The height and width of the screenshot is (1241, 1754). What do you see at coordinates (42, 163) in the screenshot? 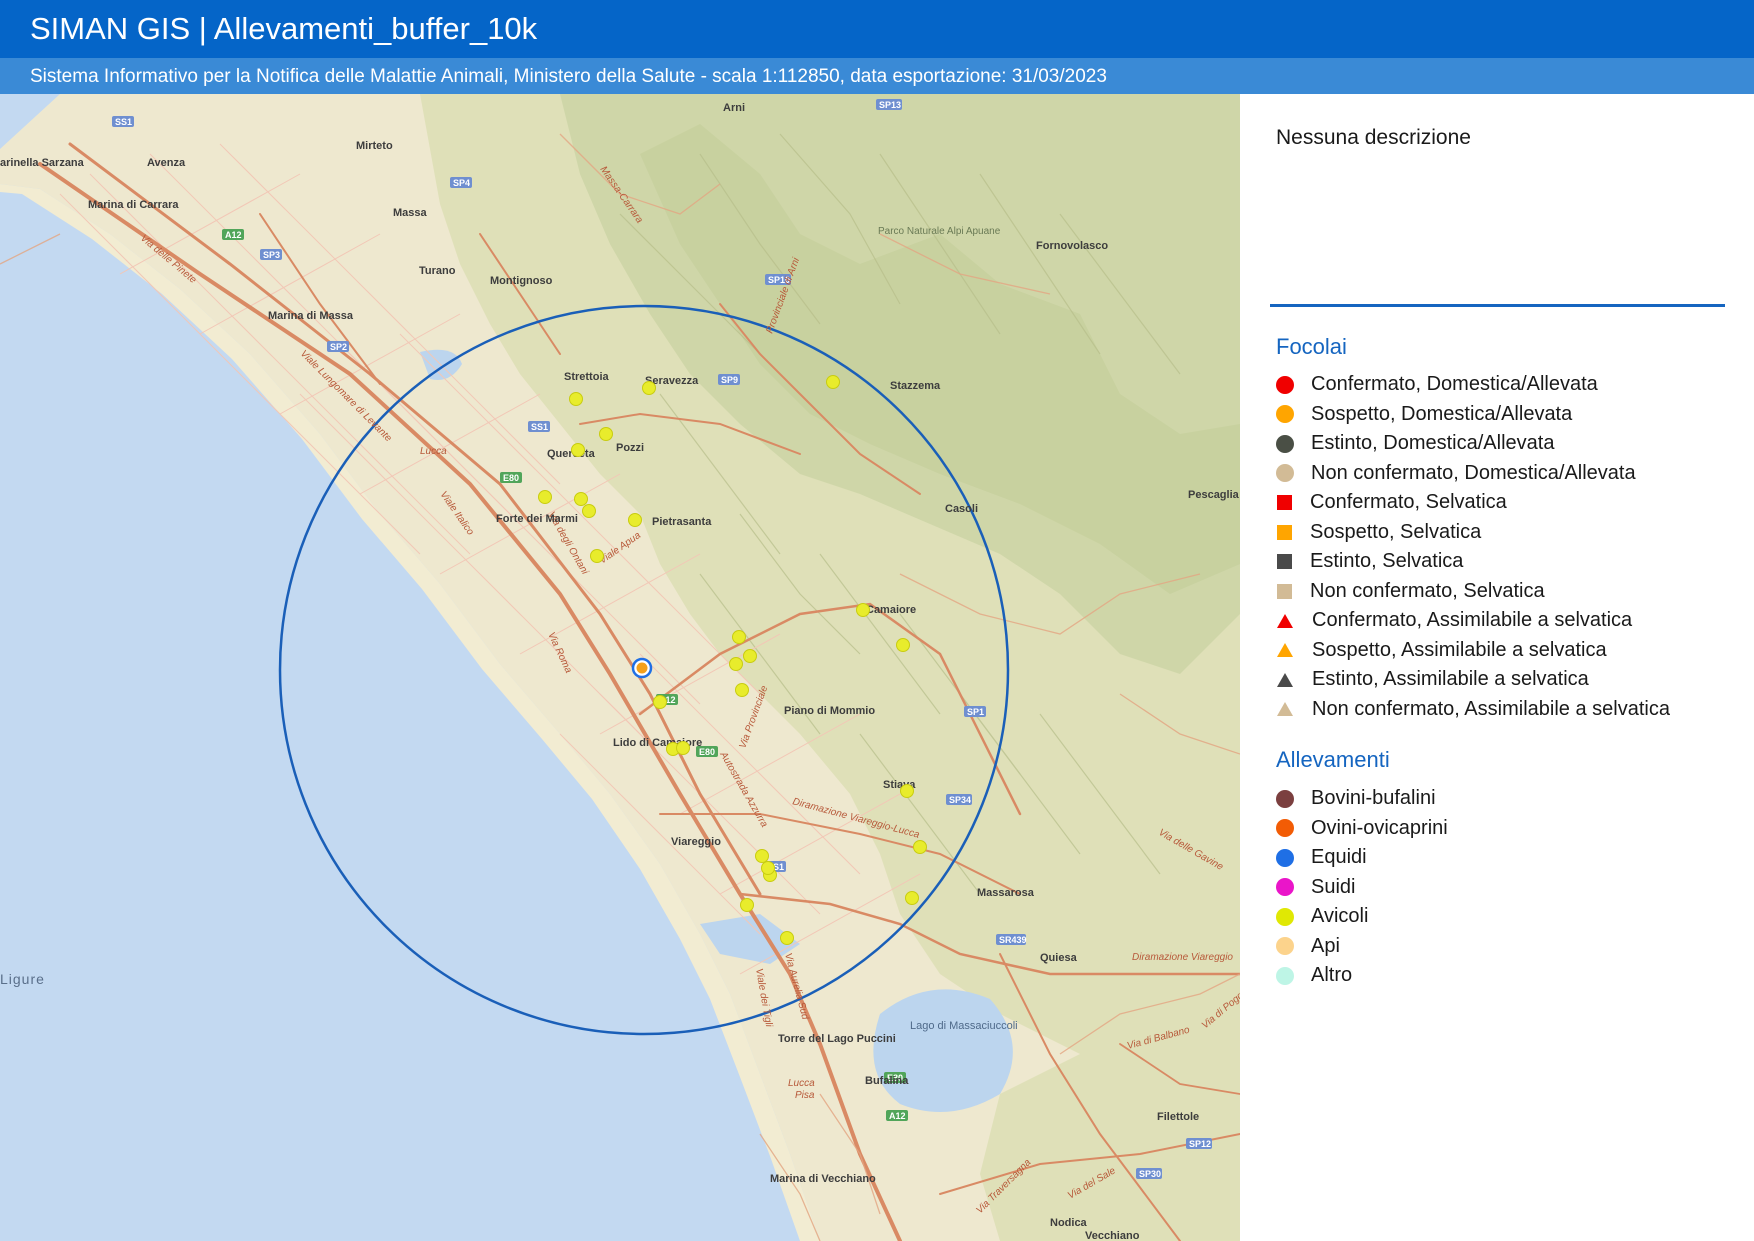
I see `place-sarzana: arinella Sarzana` at bounding box center [42, 163].